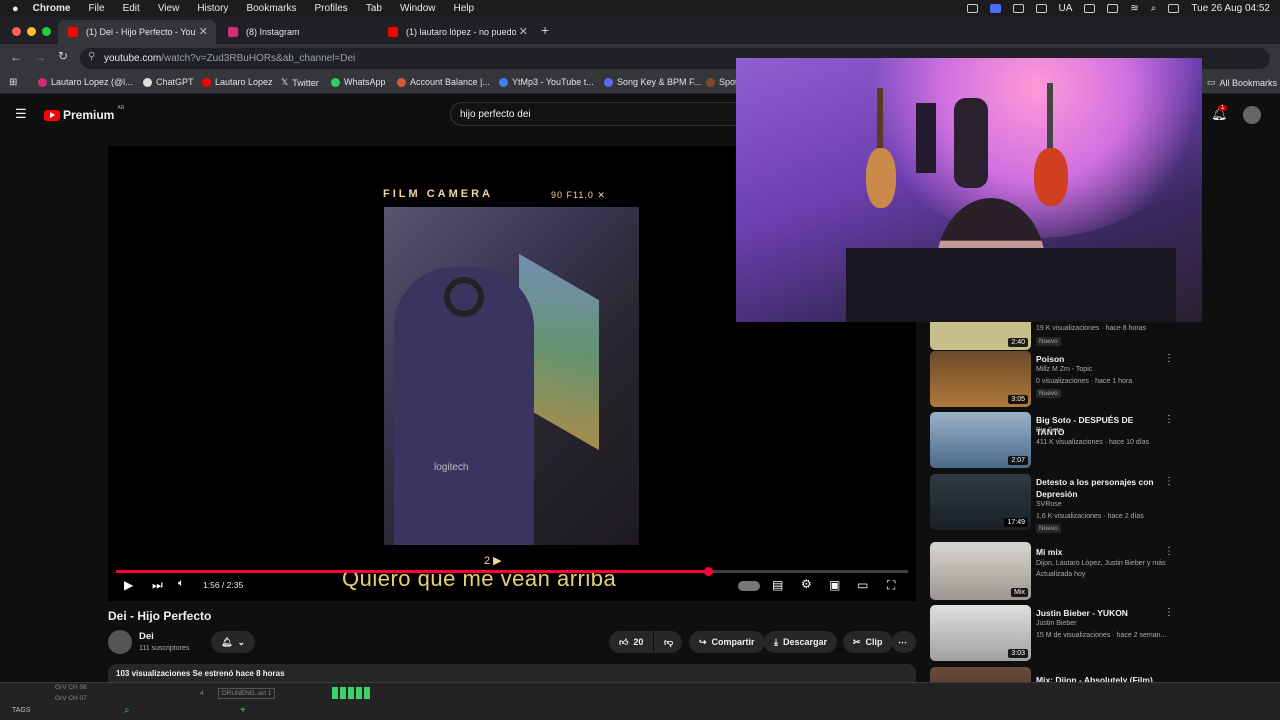 The height and width of the screenshot is (720, 1280). What do you see at coordinates (160, 616) in the screenshot?
I see `video-title: Dei - Hijo Perfecto` at bounding box center [160, 616].